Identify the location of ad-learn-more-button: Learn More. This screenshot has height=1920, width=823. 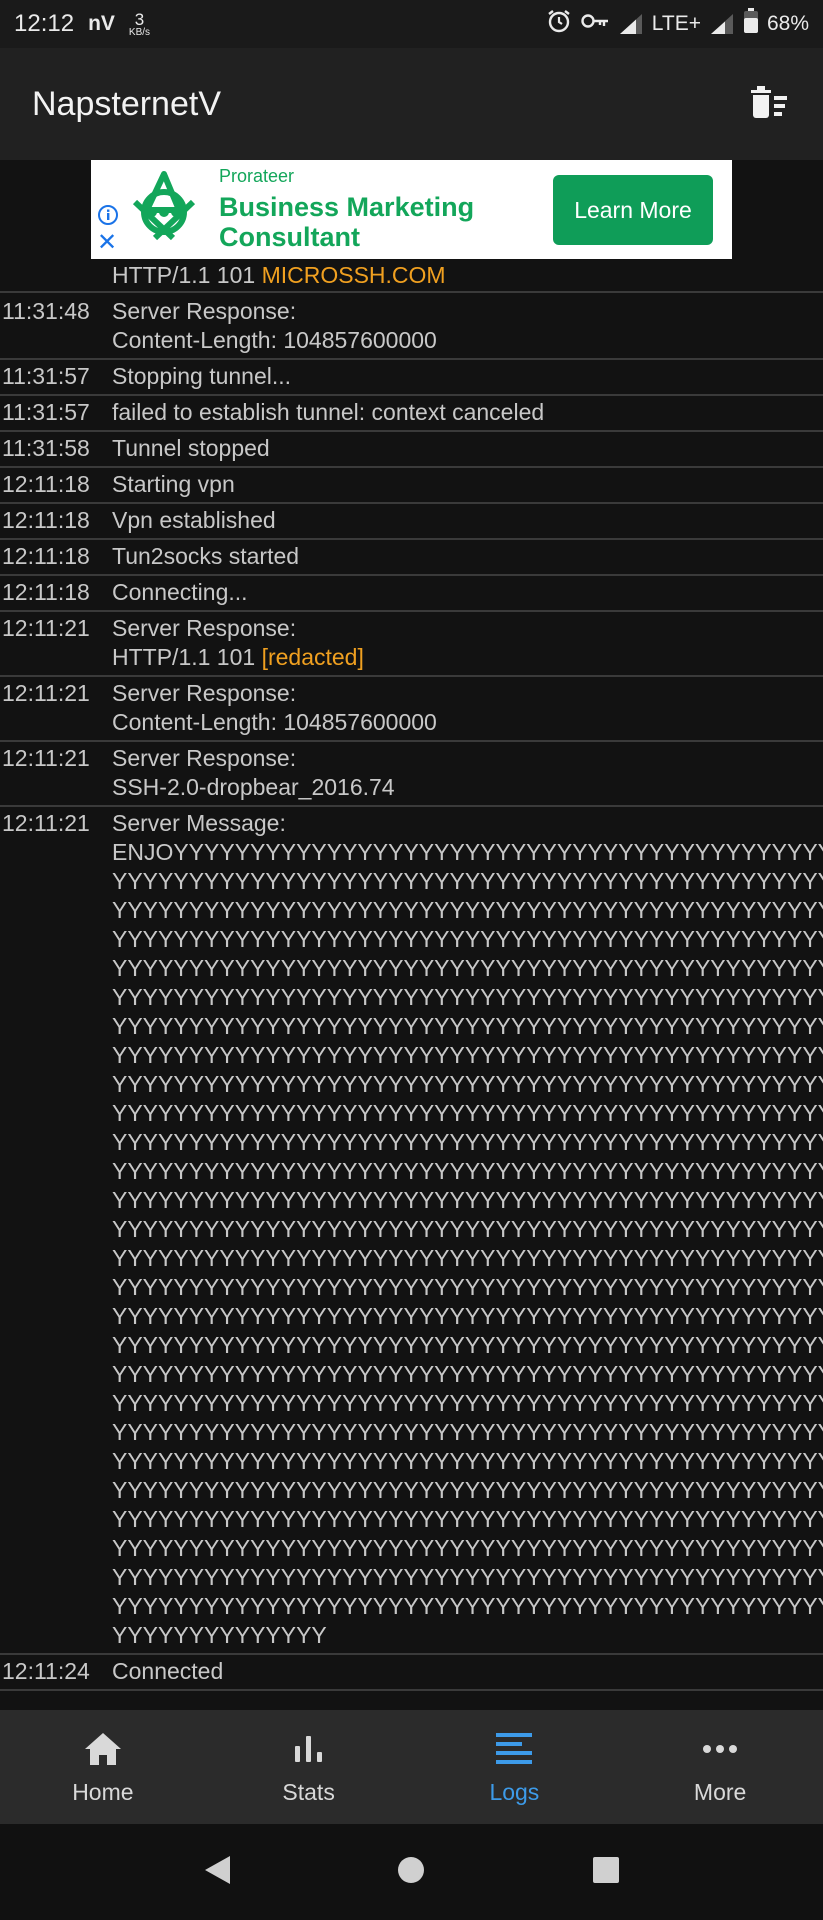
(633, 210).